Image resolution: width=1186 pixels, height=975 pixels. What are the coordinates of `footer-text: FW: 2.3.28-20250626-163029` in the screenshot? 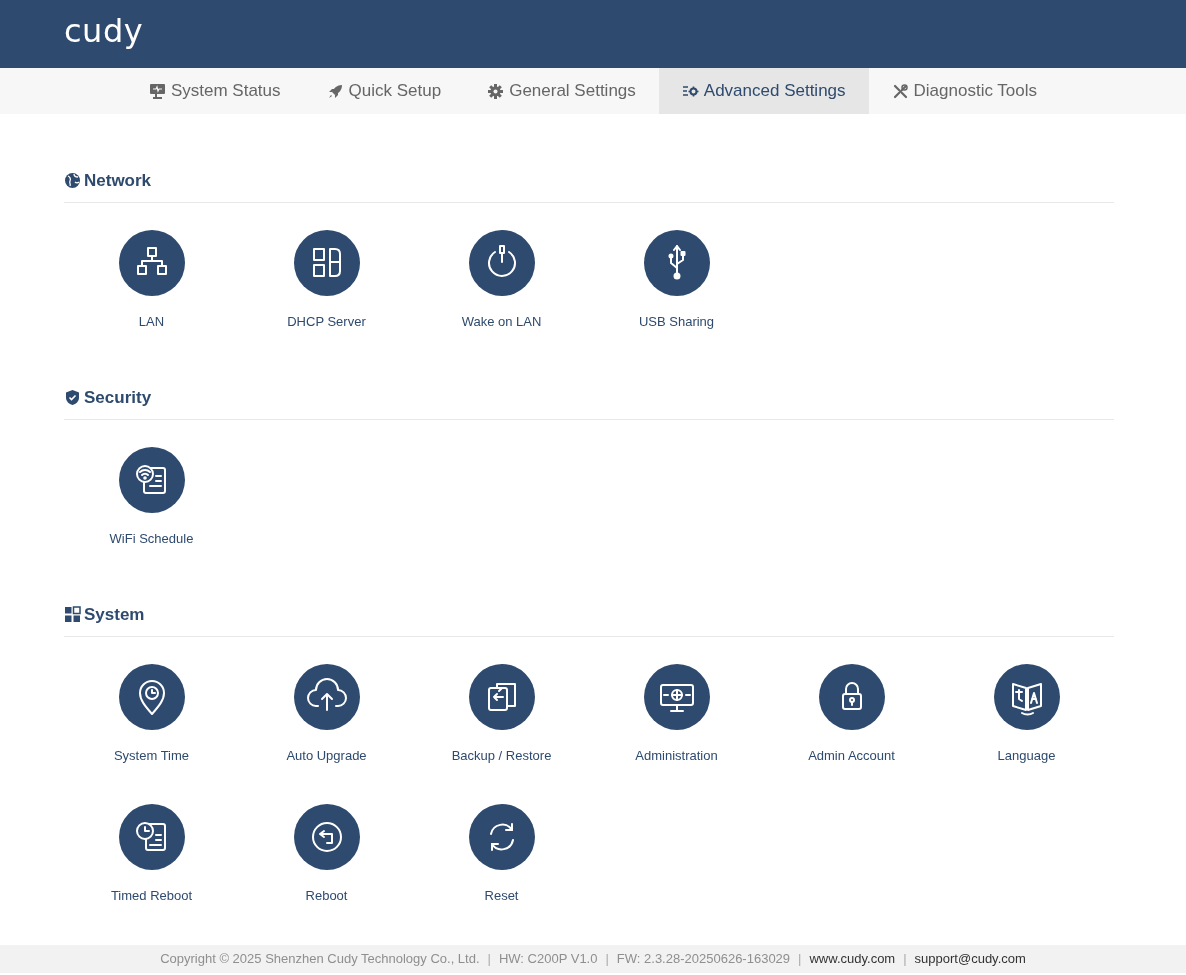 It's located at (703, 959).